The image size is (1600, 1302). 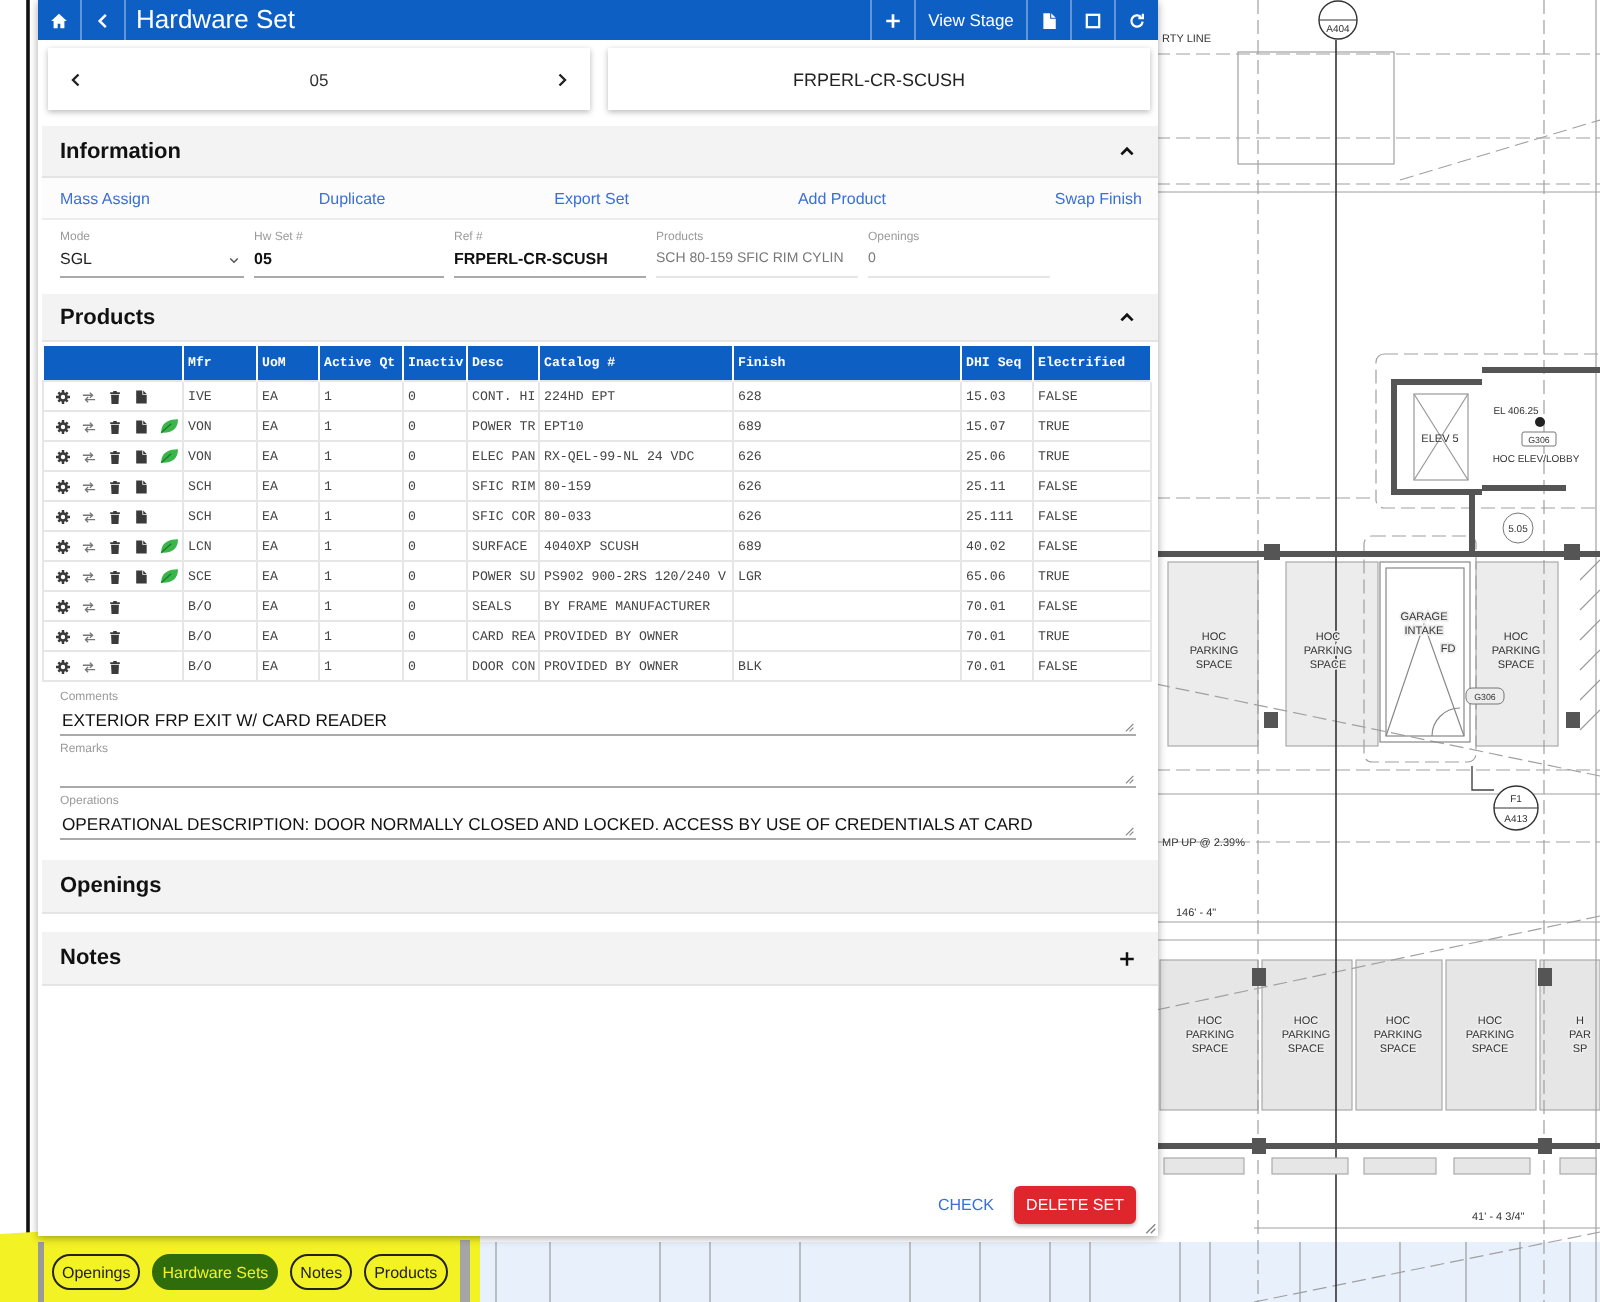 I want to click on check-link: CHECK, so click(x=965, y=1205).